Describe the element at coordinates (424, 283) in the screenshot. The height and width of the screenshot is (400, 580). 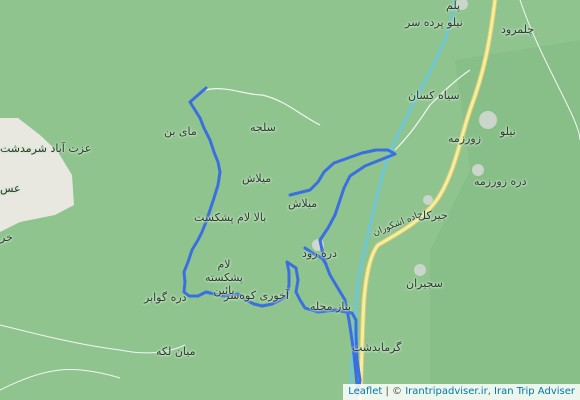
I see `label-sajiran: سجیران` at that location.